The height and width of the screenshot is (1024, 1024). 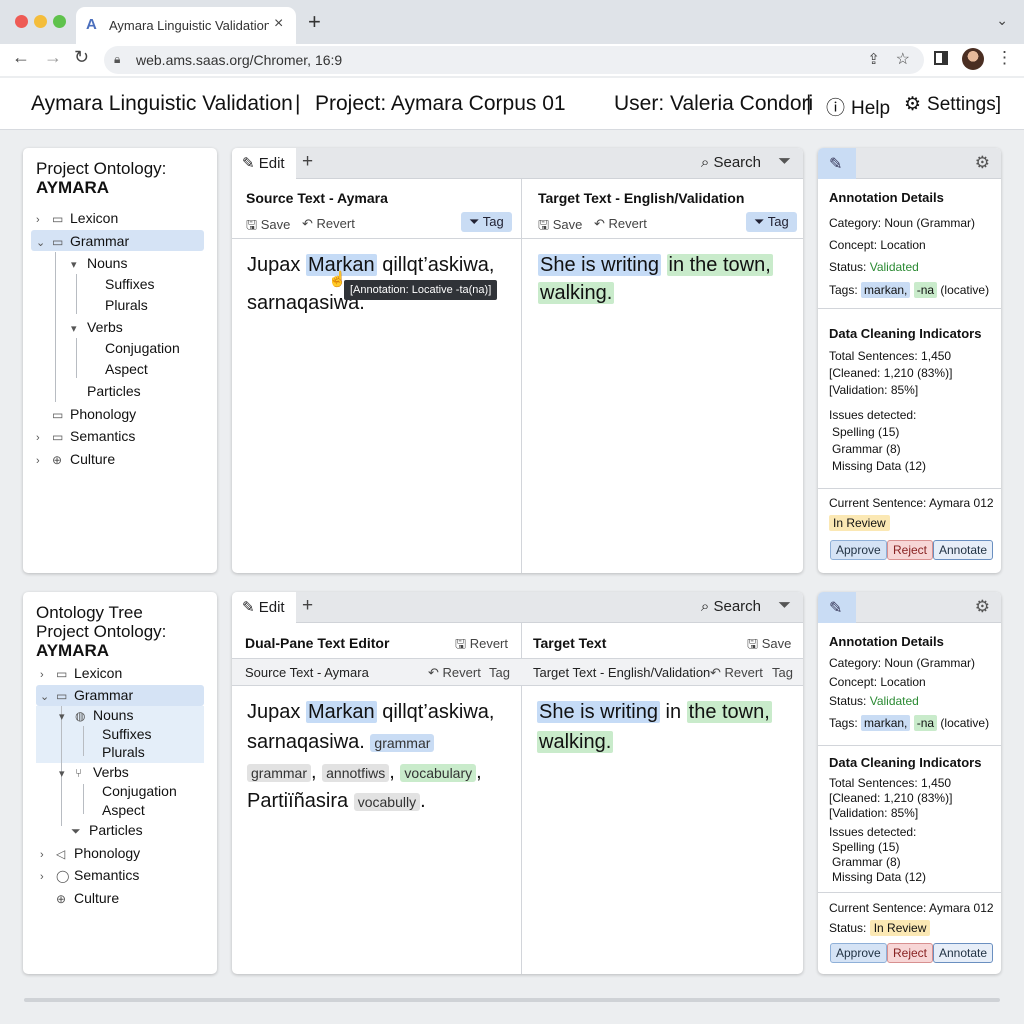 What do you see at coordinates (268, 227) in the screenshot?
I see `source-save-button: 🖫︎ Save` at bounding box center [268, 227].